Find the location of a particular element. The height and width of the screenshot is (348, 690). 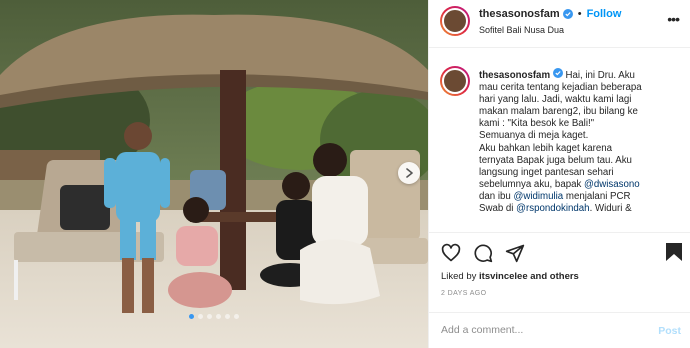

action-bar is located at coordinates (483, 253).